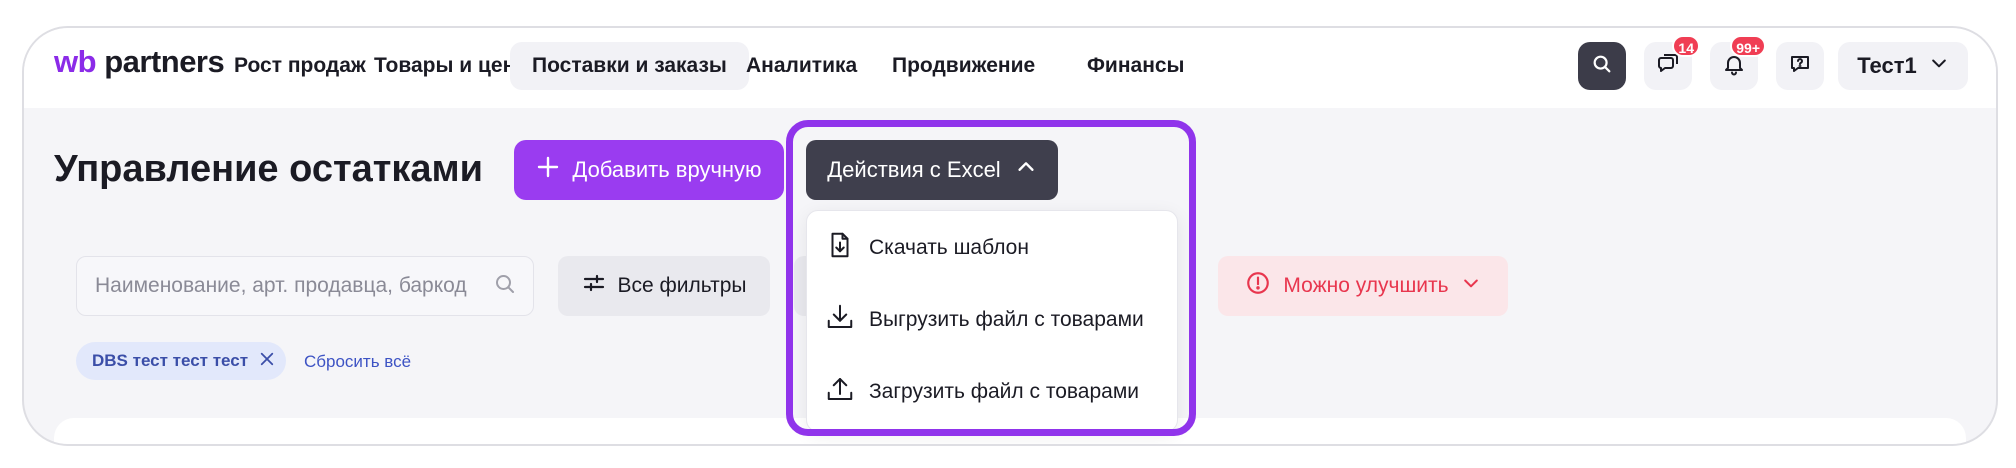  I want to click on all-filters-button: Все фильтры, so click(664, 286).